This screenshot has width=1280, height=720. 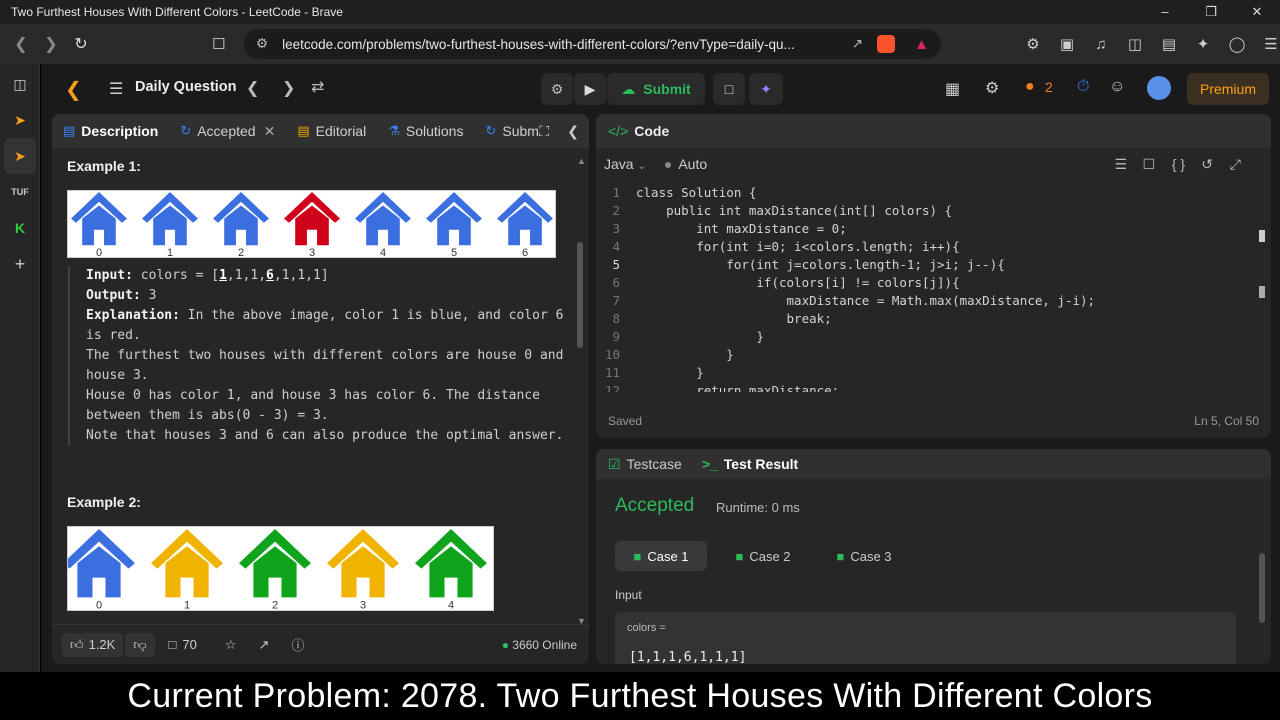 What do you see at coordinates (557, 89) in the screenshot?
I see `debug-button: ⚙` at bounding box center [557, 89].